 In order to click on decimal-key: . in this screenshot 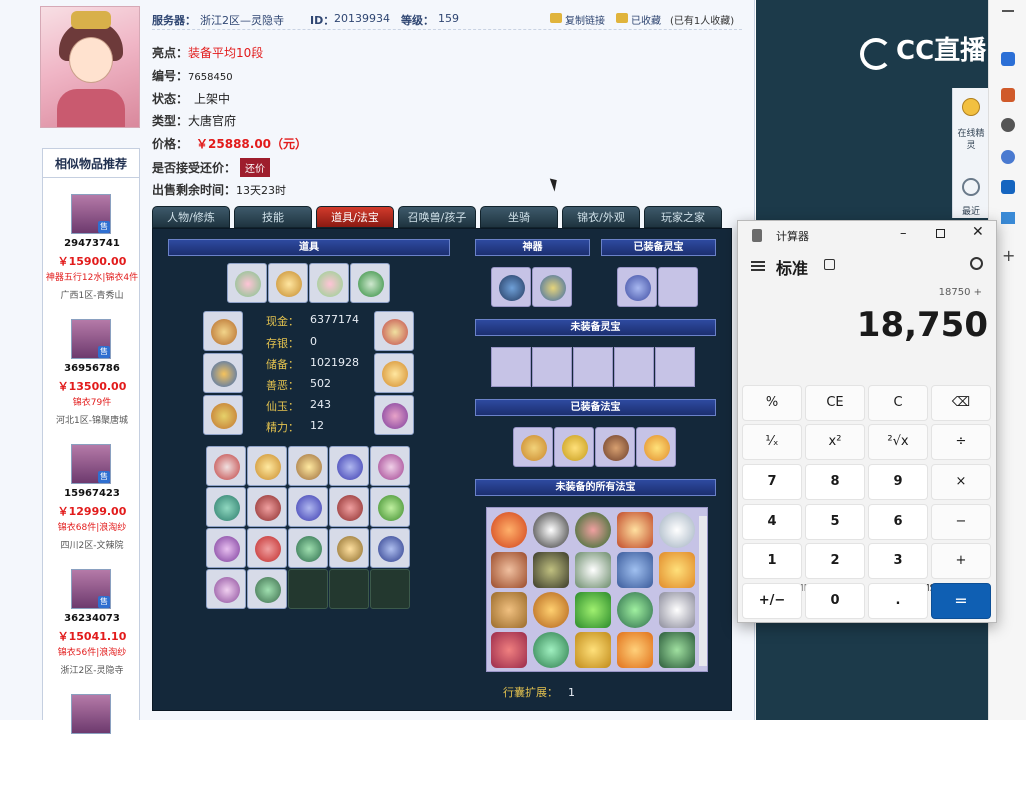, I will do `click(898, 601)`.